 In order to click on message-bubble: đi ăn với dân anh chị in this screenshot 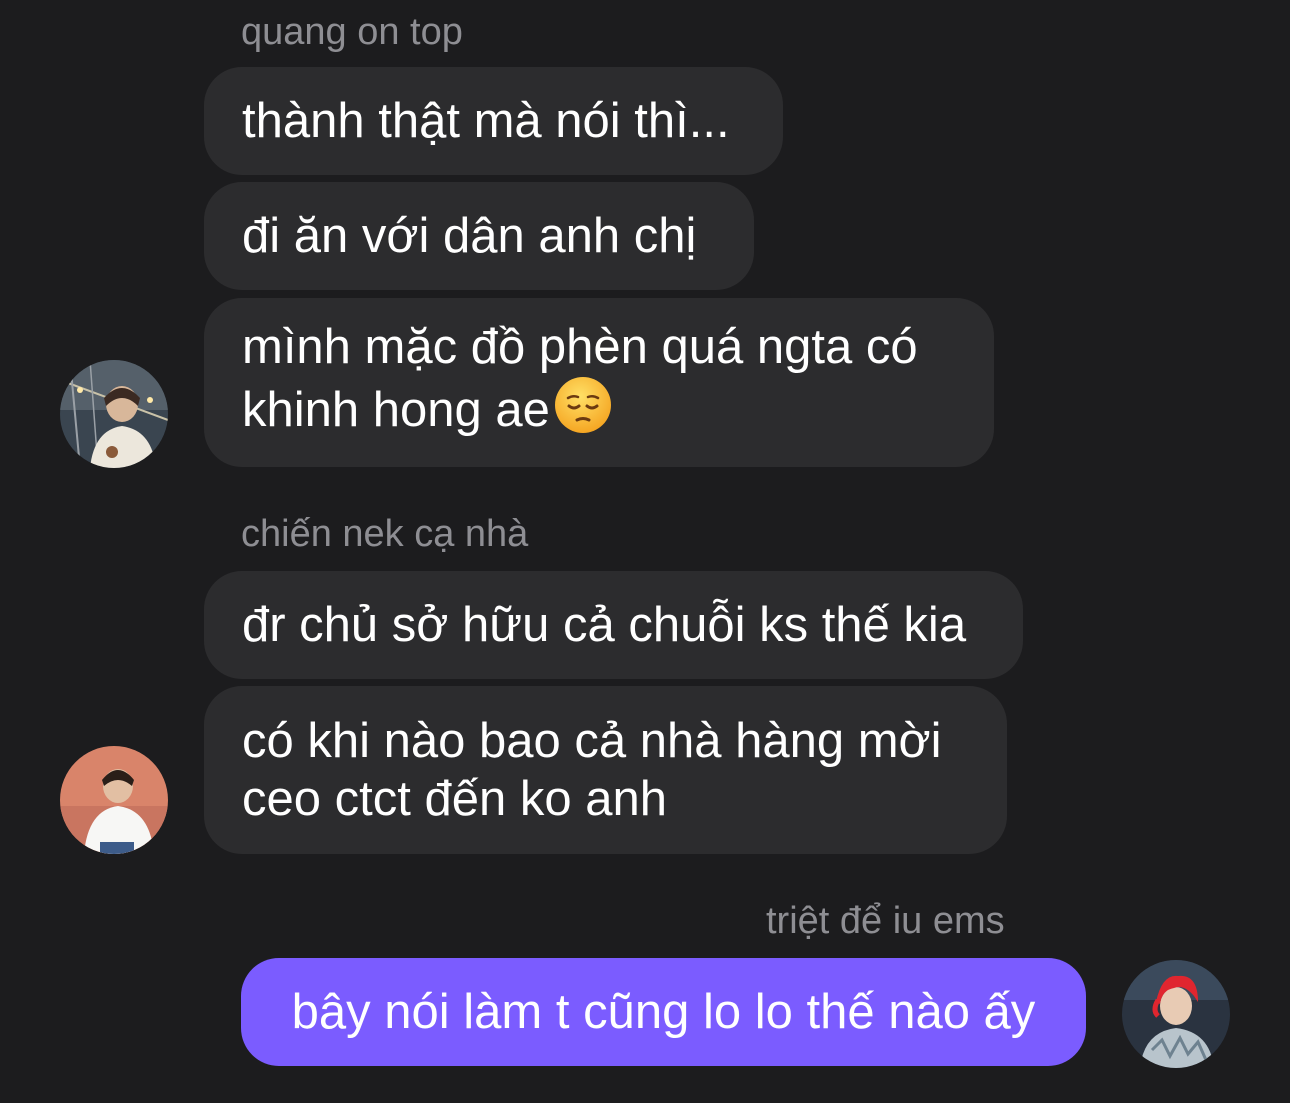, I will do `click(479, 236)`.